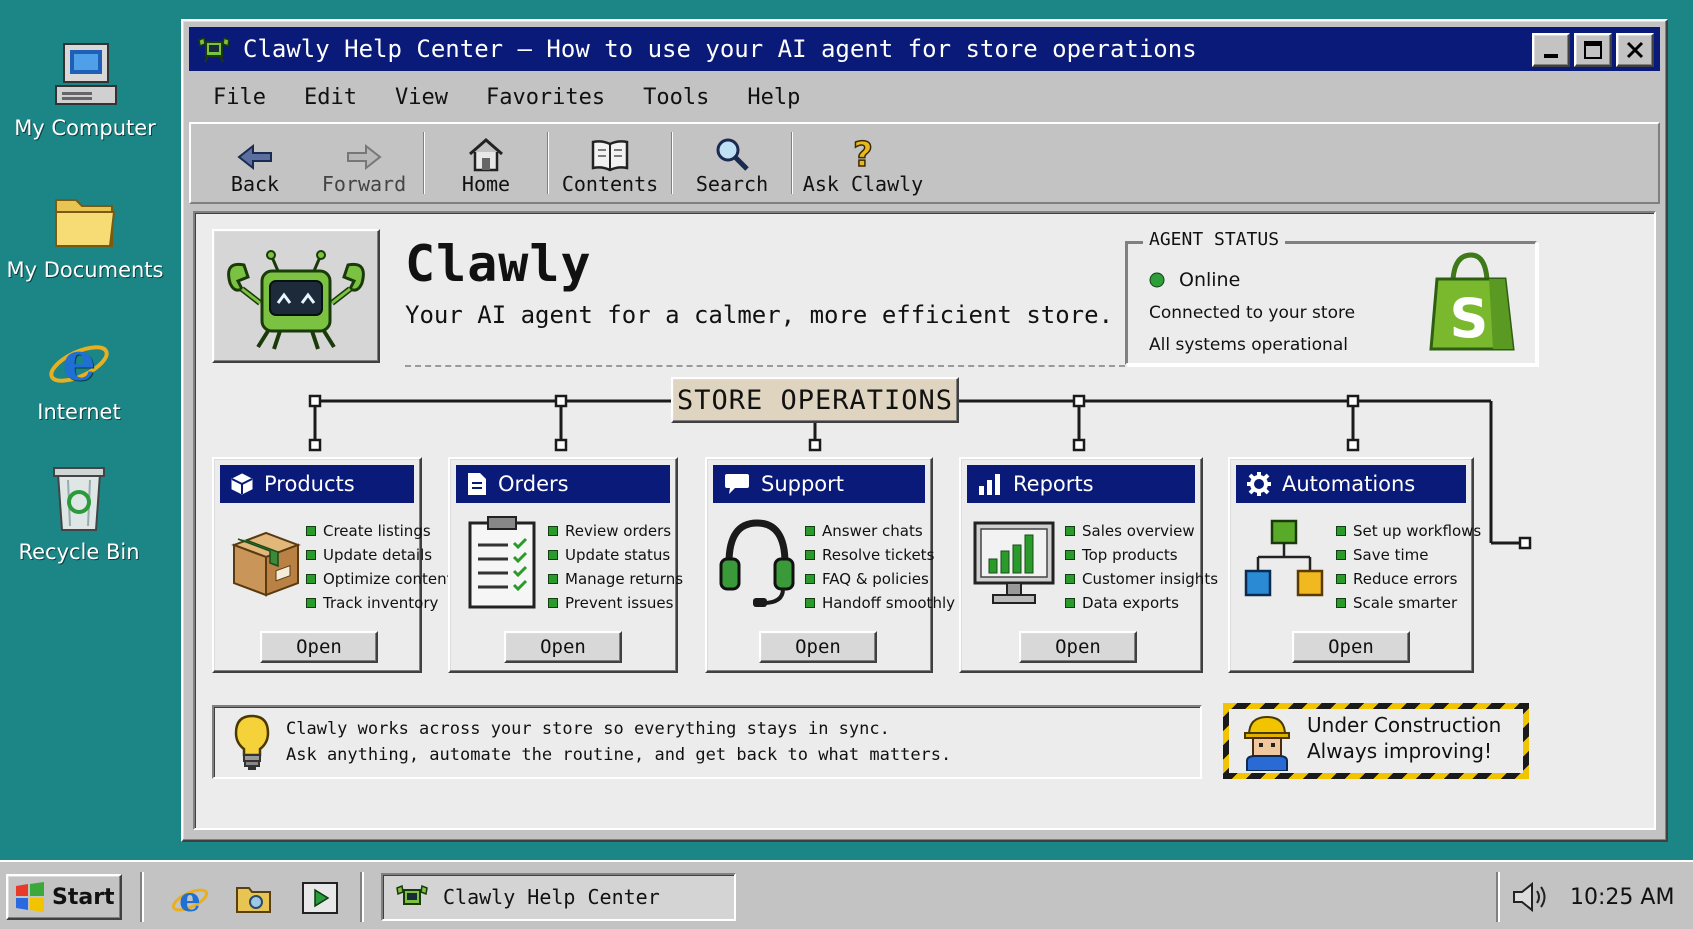  What do you see at coordinates (1081, 484) in the screenshot?
I see `card-reports-header: Reports` at bounding box center [1081, 484].